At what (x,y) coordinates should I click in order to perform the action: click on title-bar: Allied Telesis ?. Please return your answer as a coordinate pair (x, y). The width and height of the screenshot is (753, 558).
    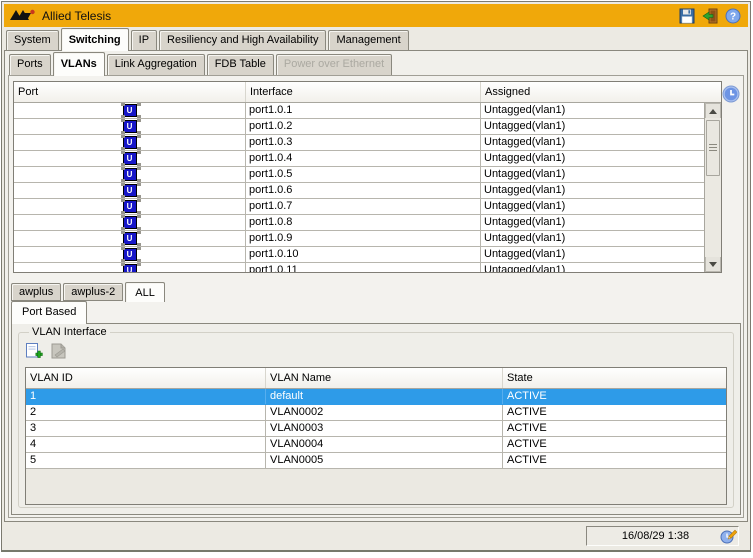
    Looking at the image, I should click on (376, 15).